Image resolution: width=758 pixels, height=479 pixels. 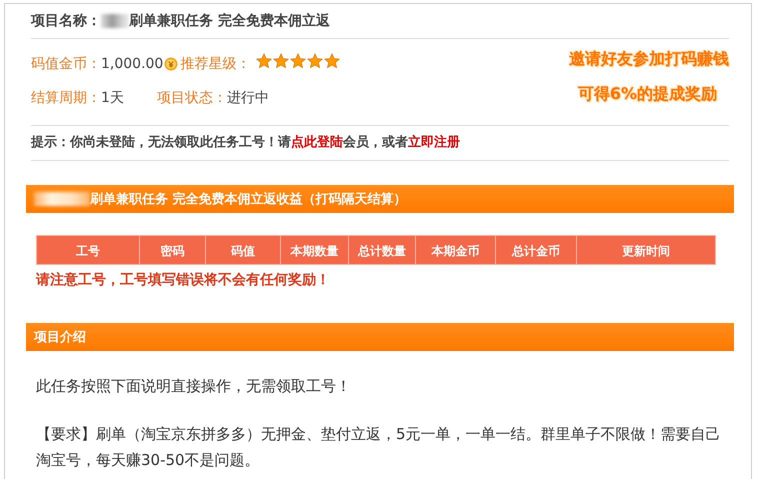 What do you see at coordinates (215, 64) in the screenshot?
I see `rating-label: 推荐星级：` at bounding box center [215, 64].